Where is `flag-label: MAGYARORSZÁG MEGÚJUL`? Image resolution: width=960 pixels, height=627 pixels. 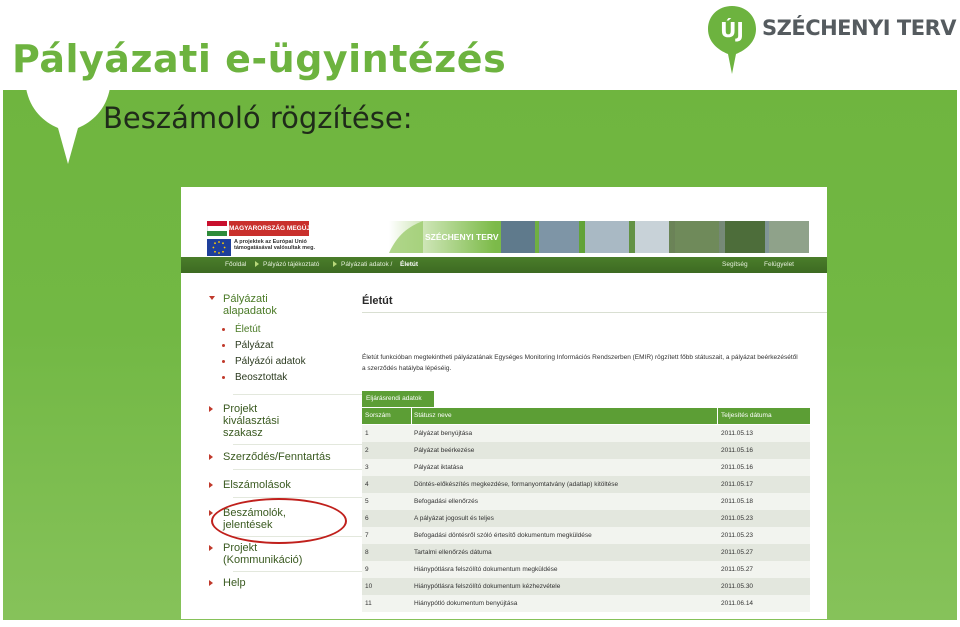 flag-label: MAGYARORSZÁG MEGÚJUL is located at coordinates (269, 228).